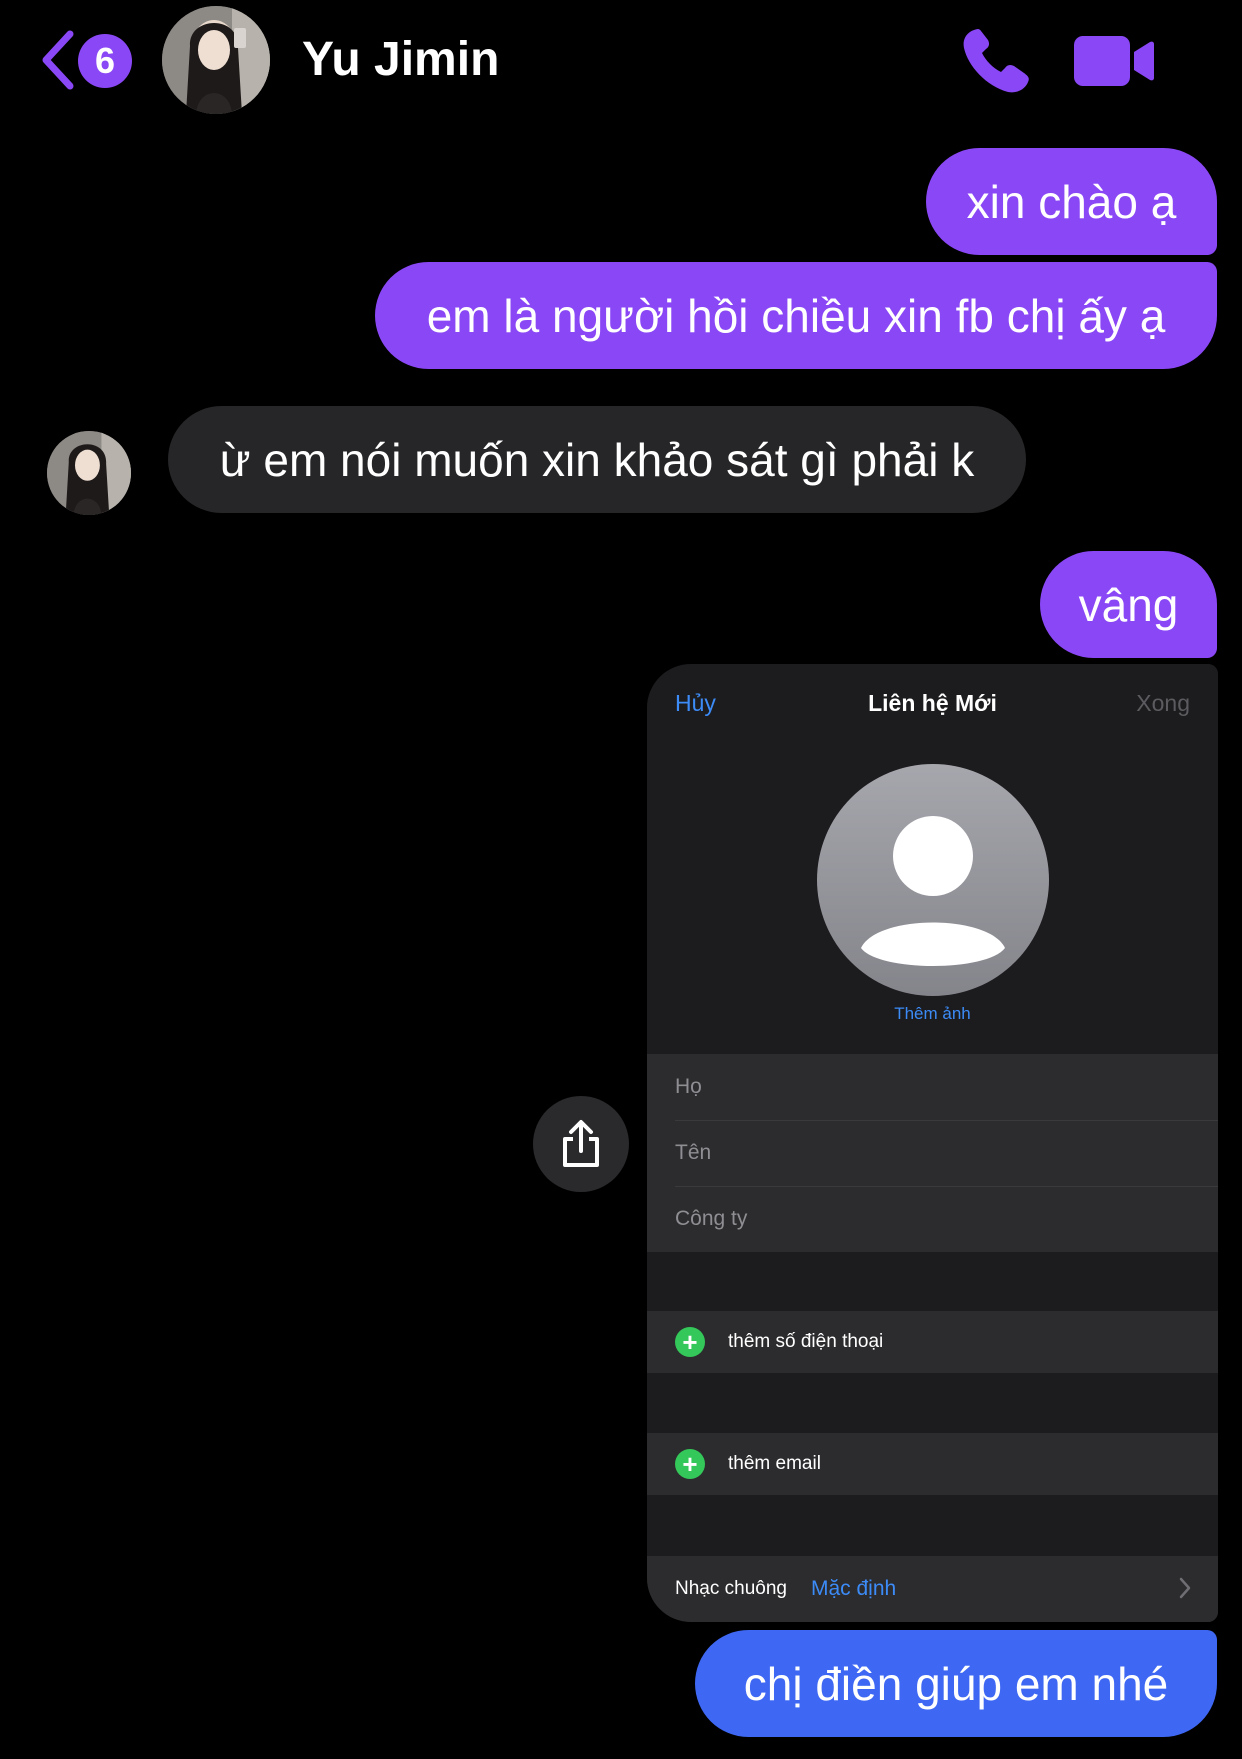 The height and width of the screenshot is (1759, 1242). What do you see at coordinates (1163, 703) in the screenshot?
I see `done-label: Xong` at bounding box center [1163, 703].